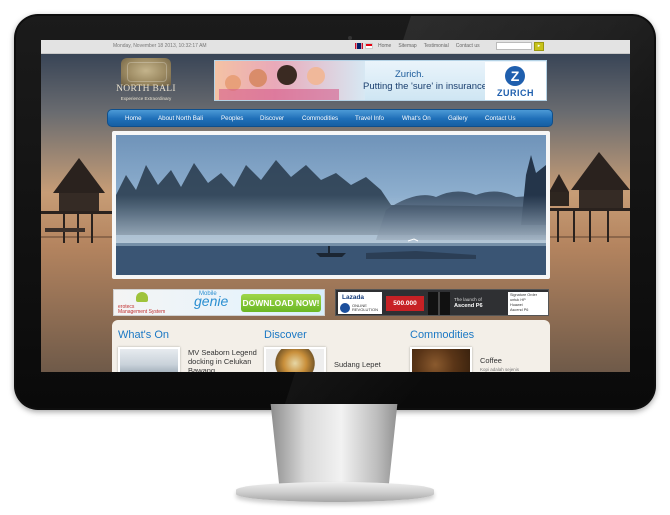 This screenshot has height=515, width=670. What do you see at coordinates (364, 364) in the screenshot?
I see `item-title: Sudang Lepet` at bounding box center [364, 364].